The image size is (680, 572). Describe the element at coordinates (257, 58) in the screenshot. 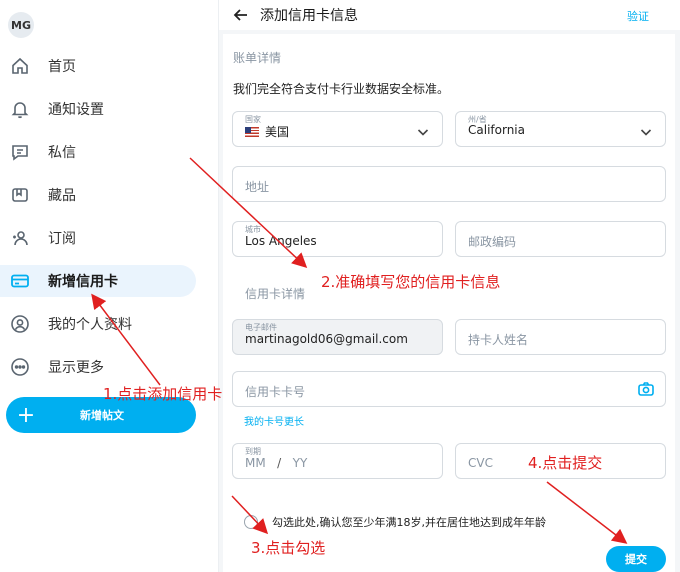

I see `billing-section-title: 账单详情` at that location.